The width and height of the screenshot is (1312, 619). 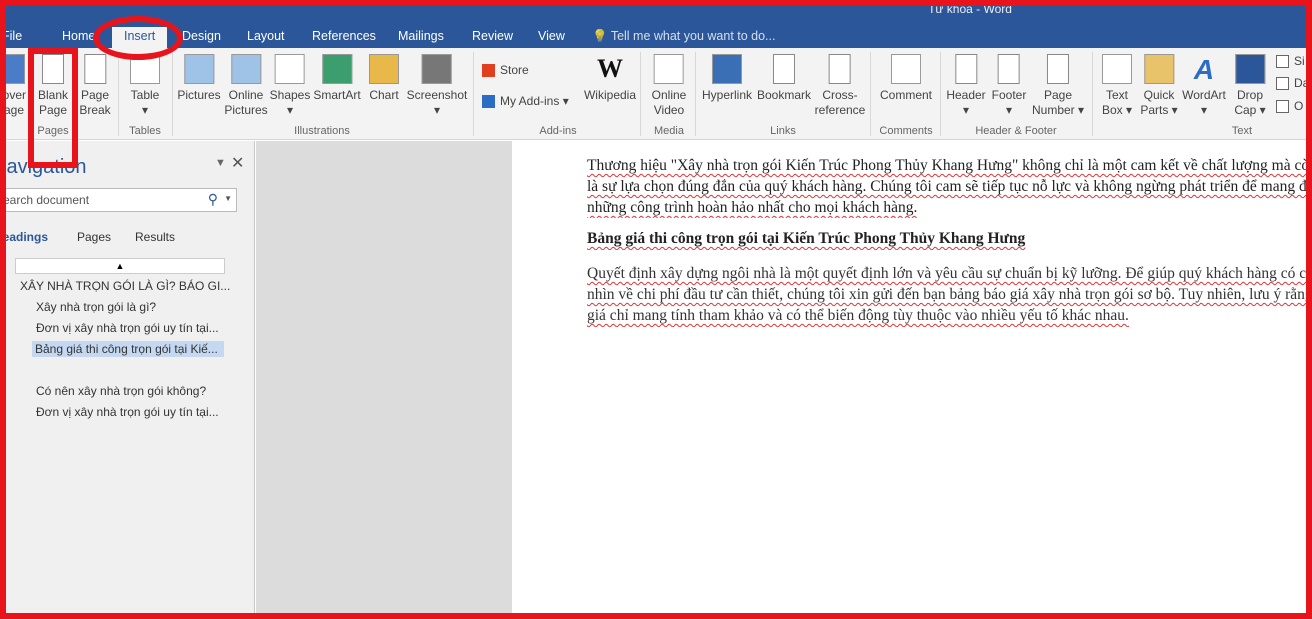 I want to click on tab-home: Home, so click(x=78, y=37).